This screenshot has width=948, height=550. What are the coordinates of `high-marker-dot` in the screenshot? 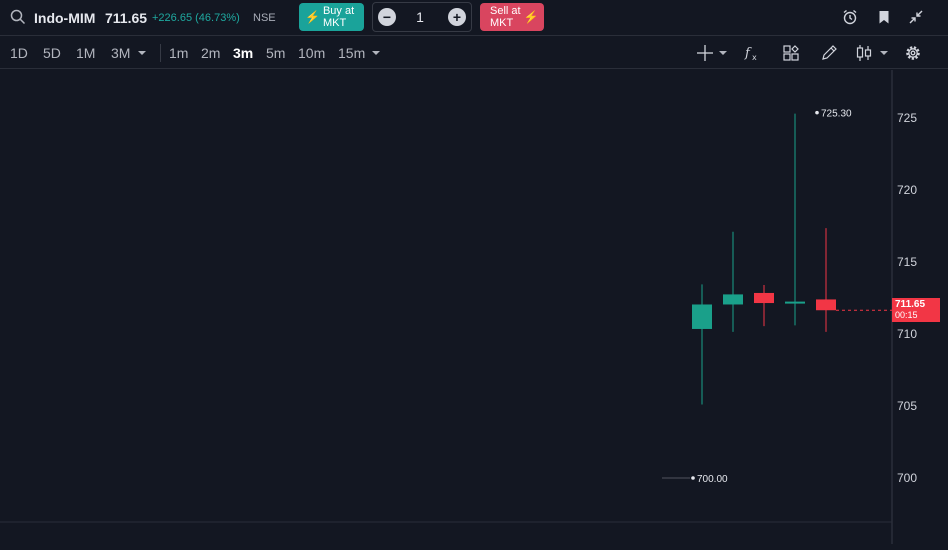 It's located at (817, 112).